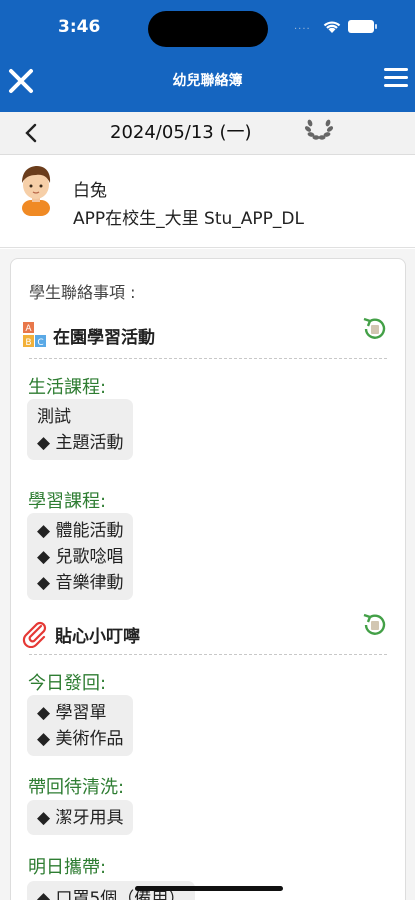  Describe the element at coordinates (72, 713) in the screenshot. I see `chip-line: ◆ 學習單` at that location.